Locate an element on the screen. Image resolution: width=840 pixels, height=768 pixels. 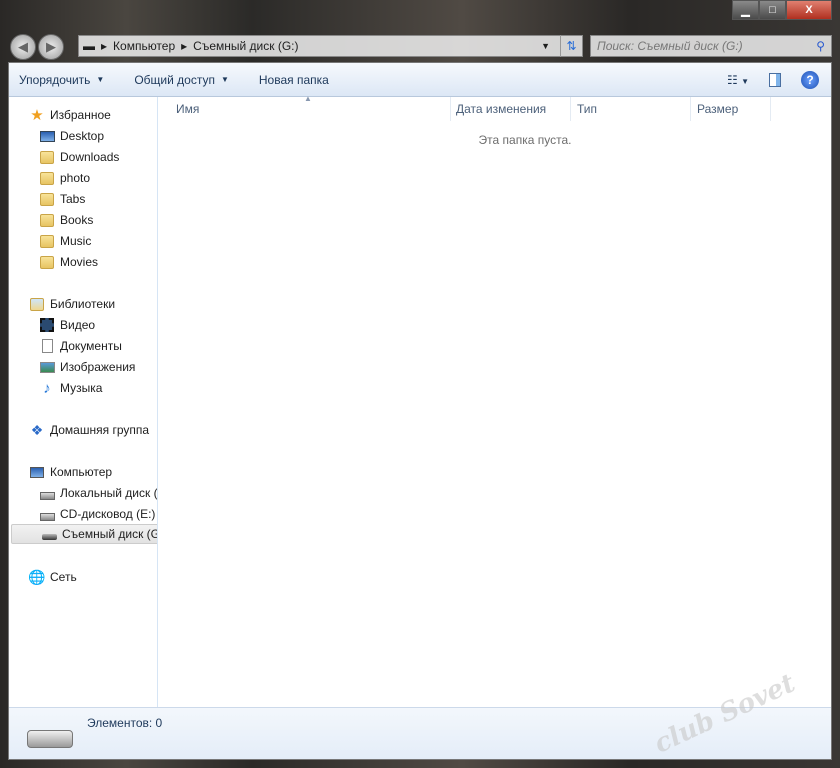
help-icon: ? is located at coordinates (810, 79).